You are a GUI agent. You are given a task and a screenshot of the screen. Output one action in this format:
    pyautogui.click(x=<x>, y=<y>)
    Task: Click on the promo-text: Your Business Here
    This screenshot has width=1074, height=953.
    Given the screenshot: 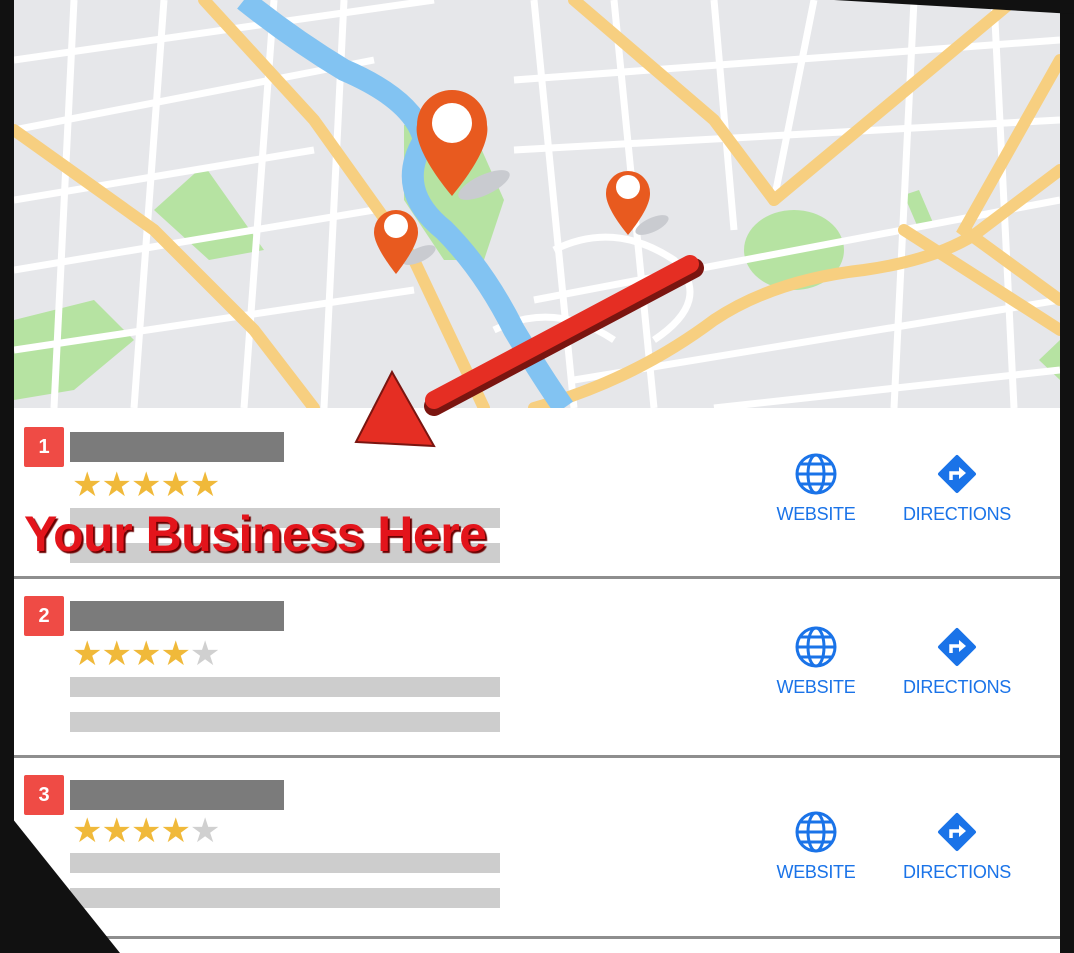 What is the action you would take?
    pyautogui.click(x=255, y=534)
    